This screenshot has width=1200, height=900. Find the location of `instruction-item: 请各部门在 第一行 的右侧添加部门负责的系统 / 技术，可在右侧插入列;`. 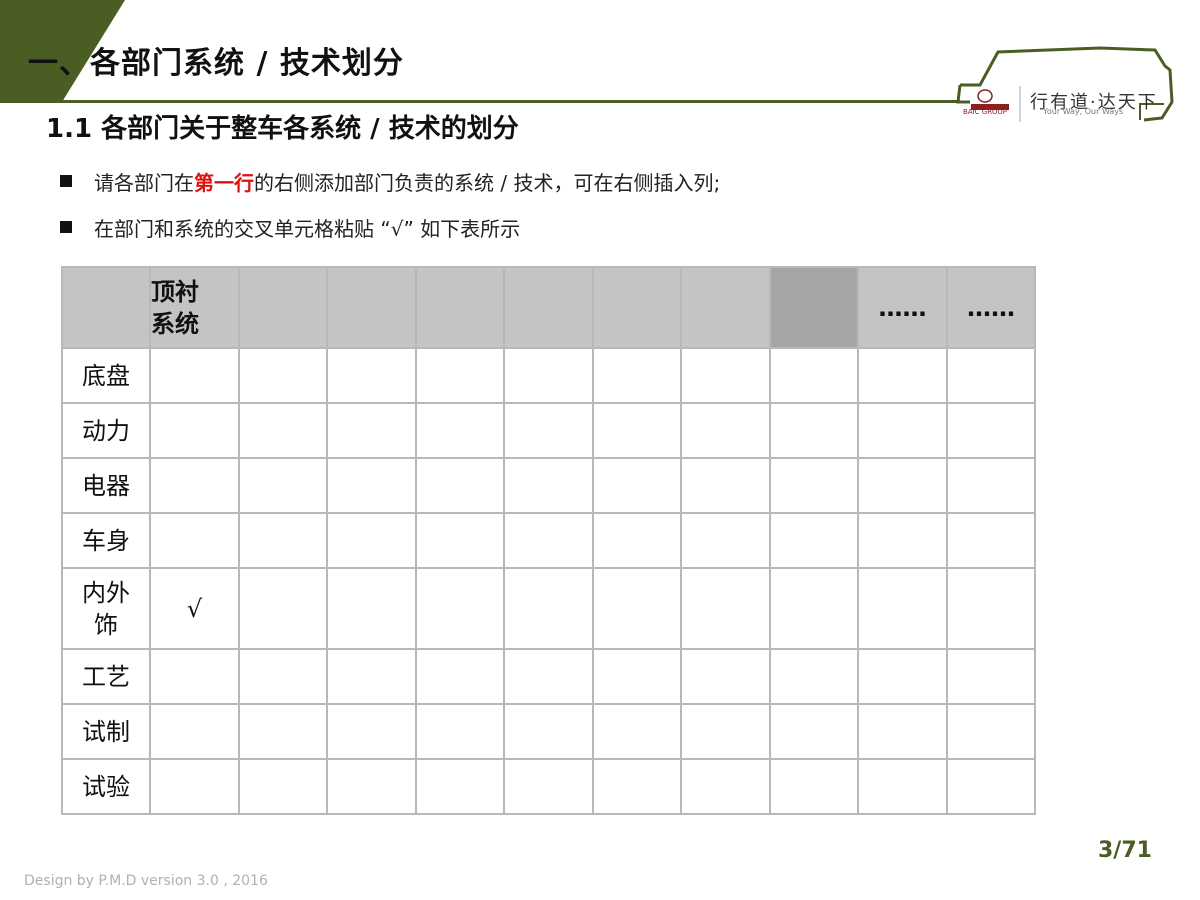

instruction-item: 请各部门在 第一行 的右侧添加部门负责的系统 / 技术，可在右侧插入列; is located at coordinates (390, 181).